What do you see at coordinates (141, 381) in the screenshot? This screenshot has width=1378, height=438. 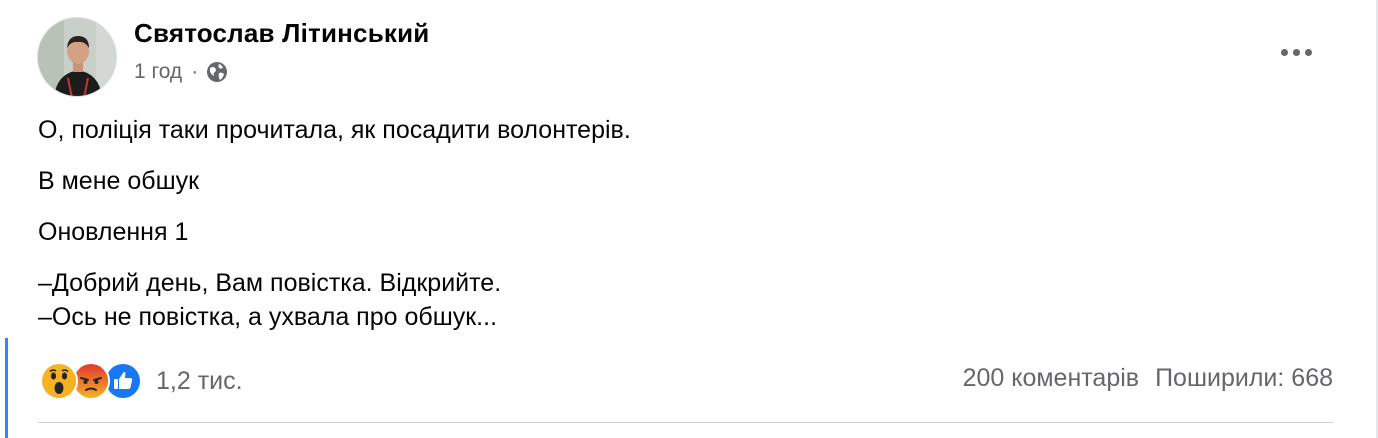 I see `reactions-summary: 1,2 тис.` at bounding box center [141, 381].